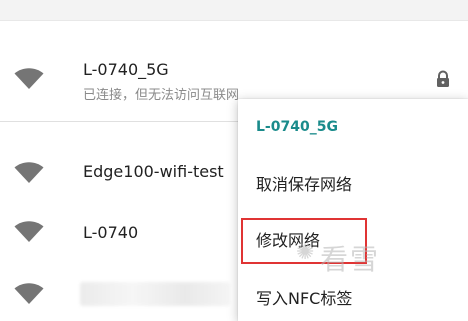 The width and height of the screenshot is (468, 321). Describe the element at coordinates (126, 69) in the screenshot. I see `wifi-ssid: L-0740_5G` at that location.